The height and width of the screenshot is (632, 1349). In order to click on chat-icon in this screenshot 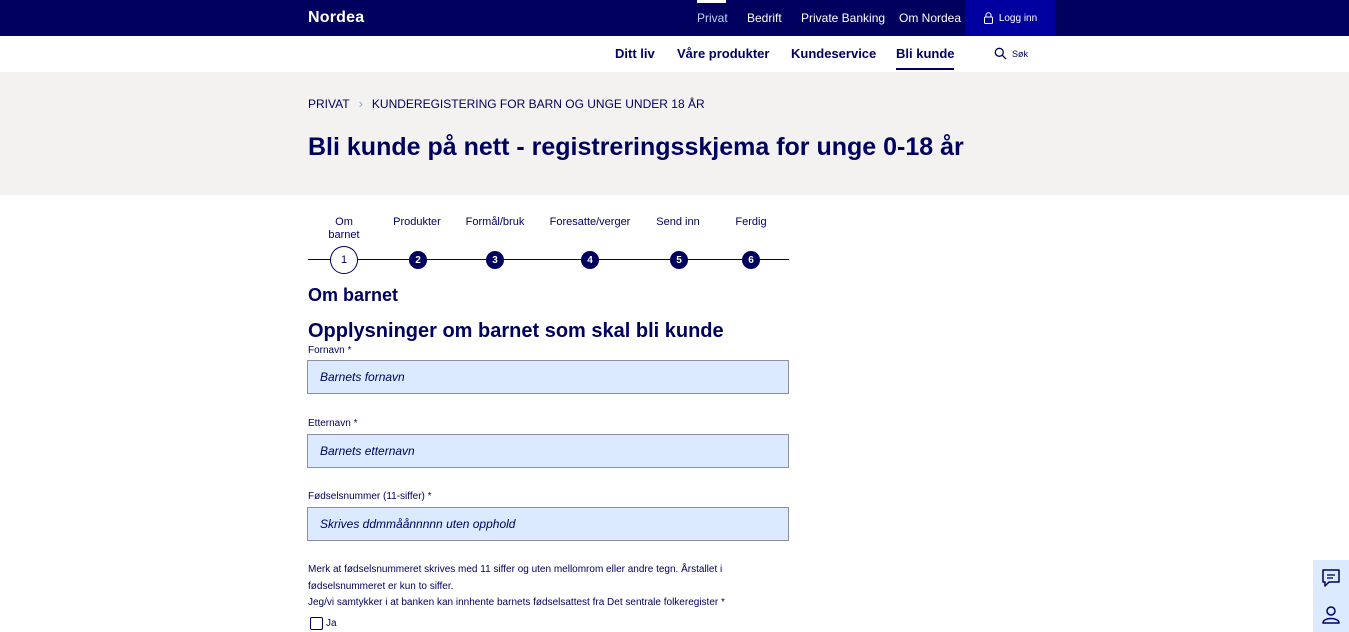, I will do `click(1331, 578)`.